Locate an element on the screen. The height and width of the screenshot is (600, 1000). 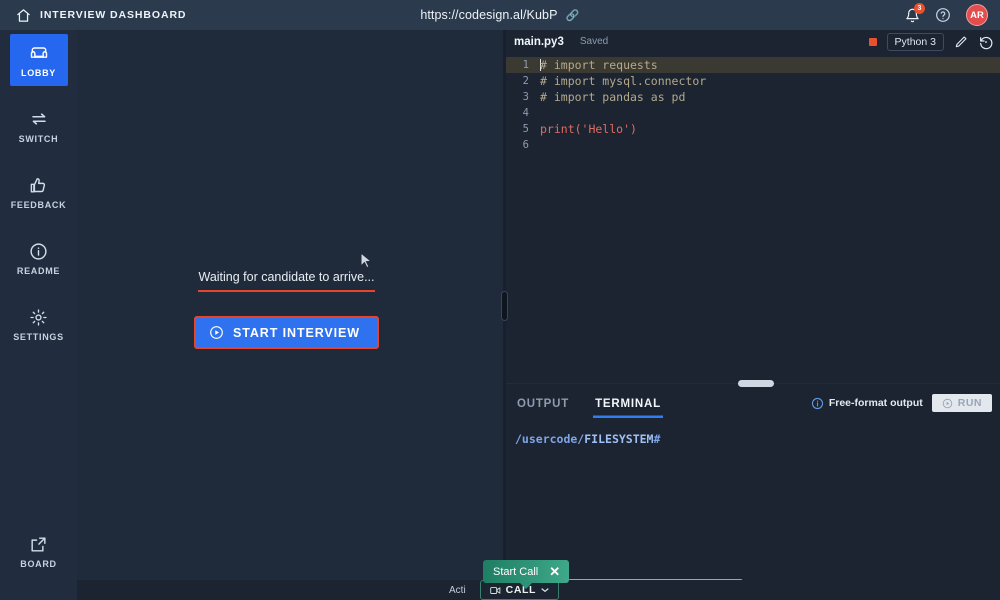
line-number: 2 is located at coordinates (525, 81).